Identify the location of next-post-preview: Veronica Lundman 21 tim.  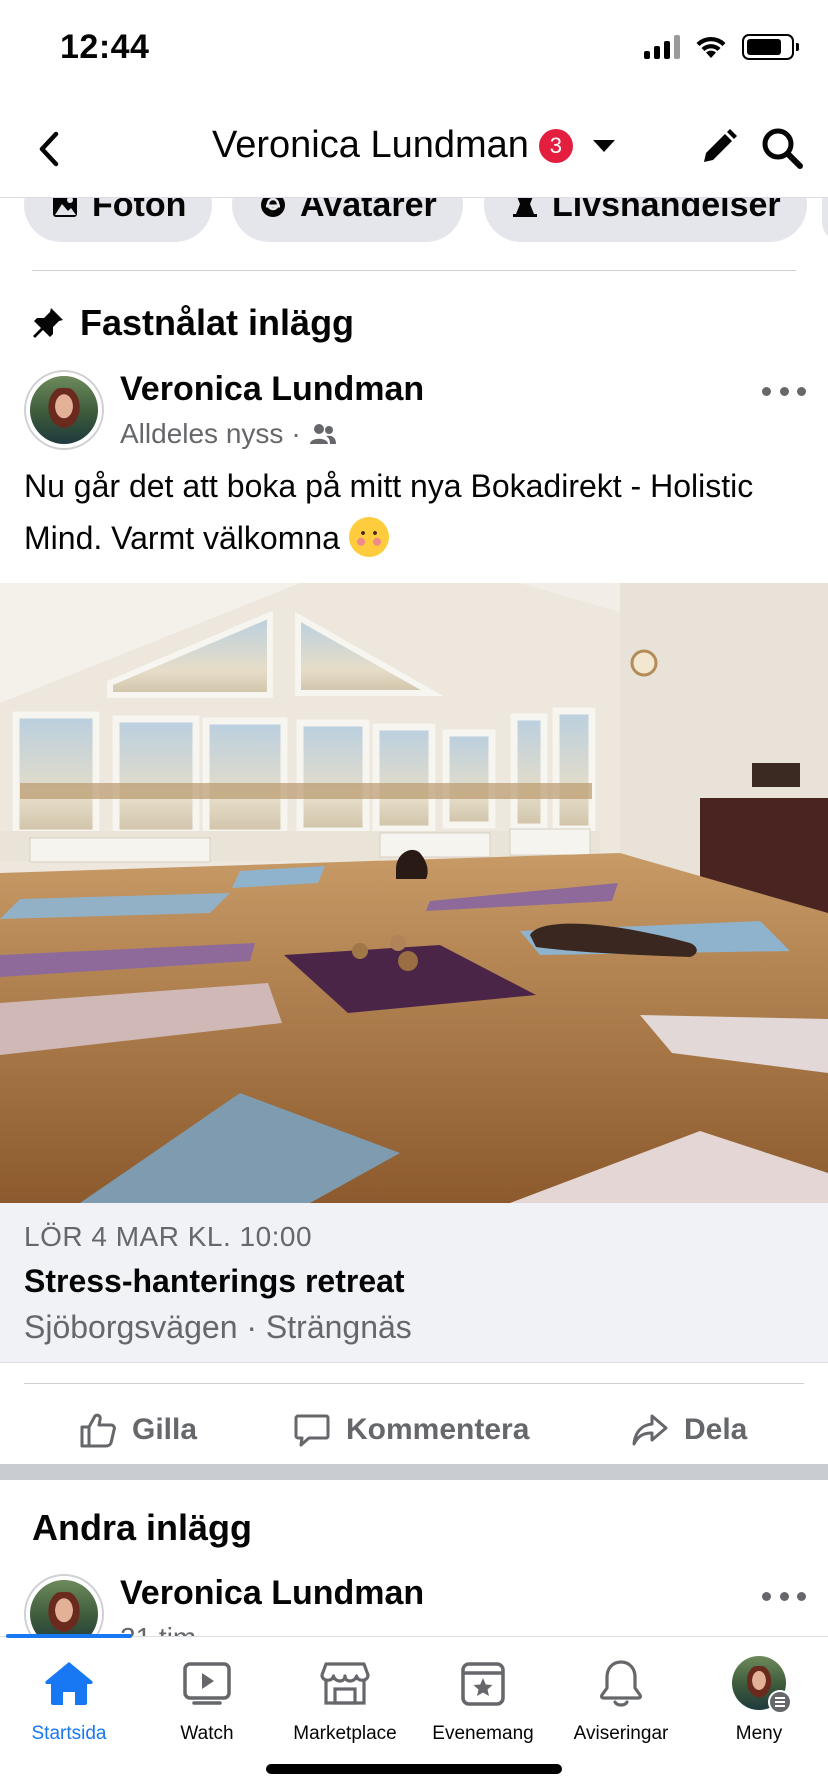
(414, 1603).